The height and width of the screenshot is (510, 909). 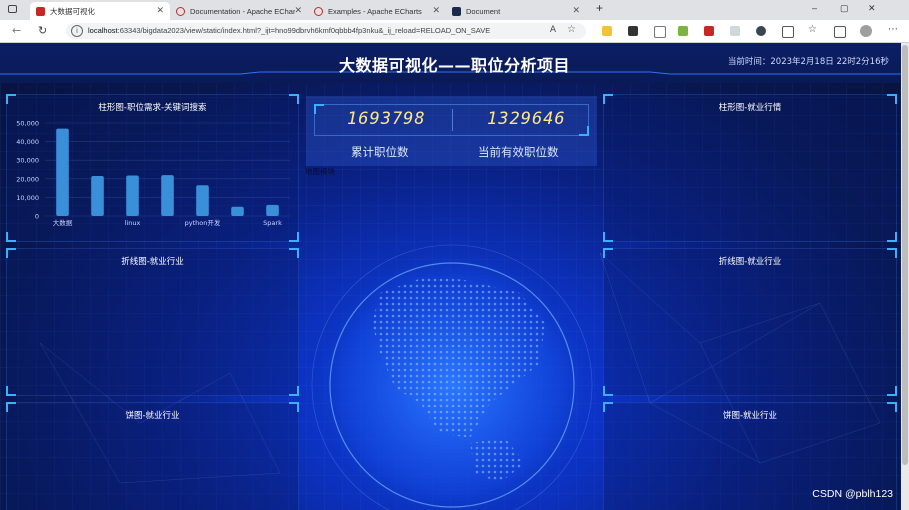 I want to click on tab-document: Document ✕, so click(x=516, y=11).